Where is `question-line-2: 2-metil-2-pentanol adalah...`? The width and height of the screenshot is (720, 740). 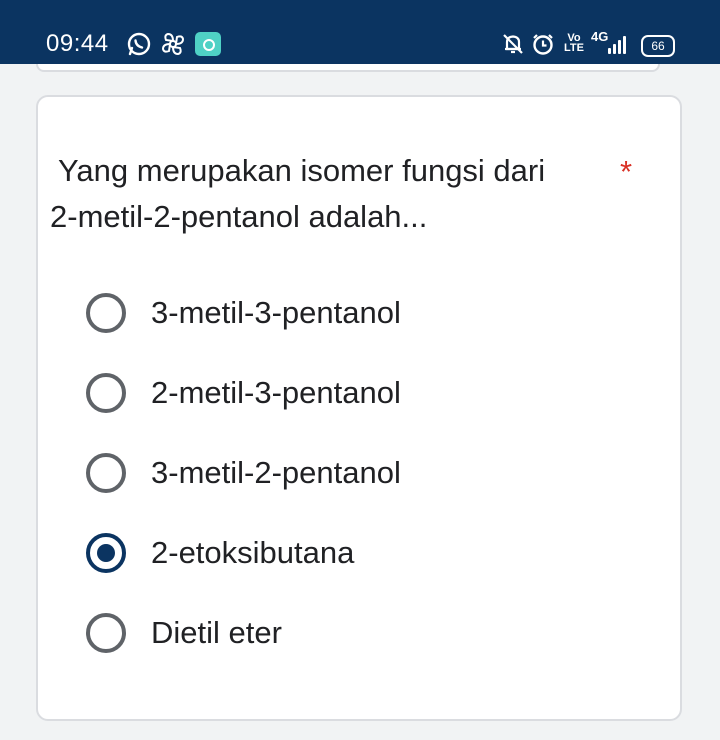 question-line-2: 2-metil-2-pentanol adalah... is located at coordinates (239, 216).